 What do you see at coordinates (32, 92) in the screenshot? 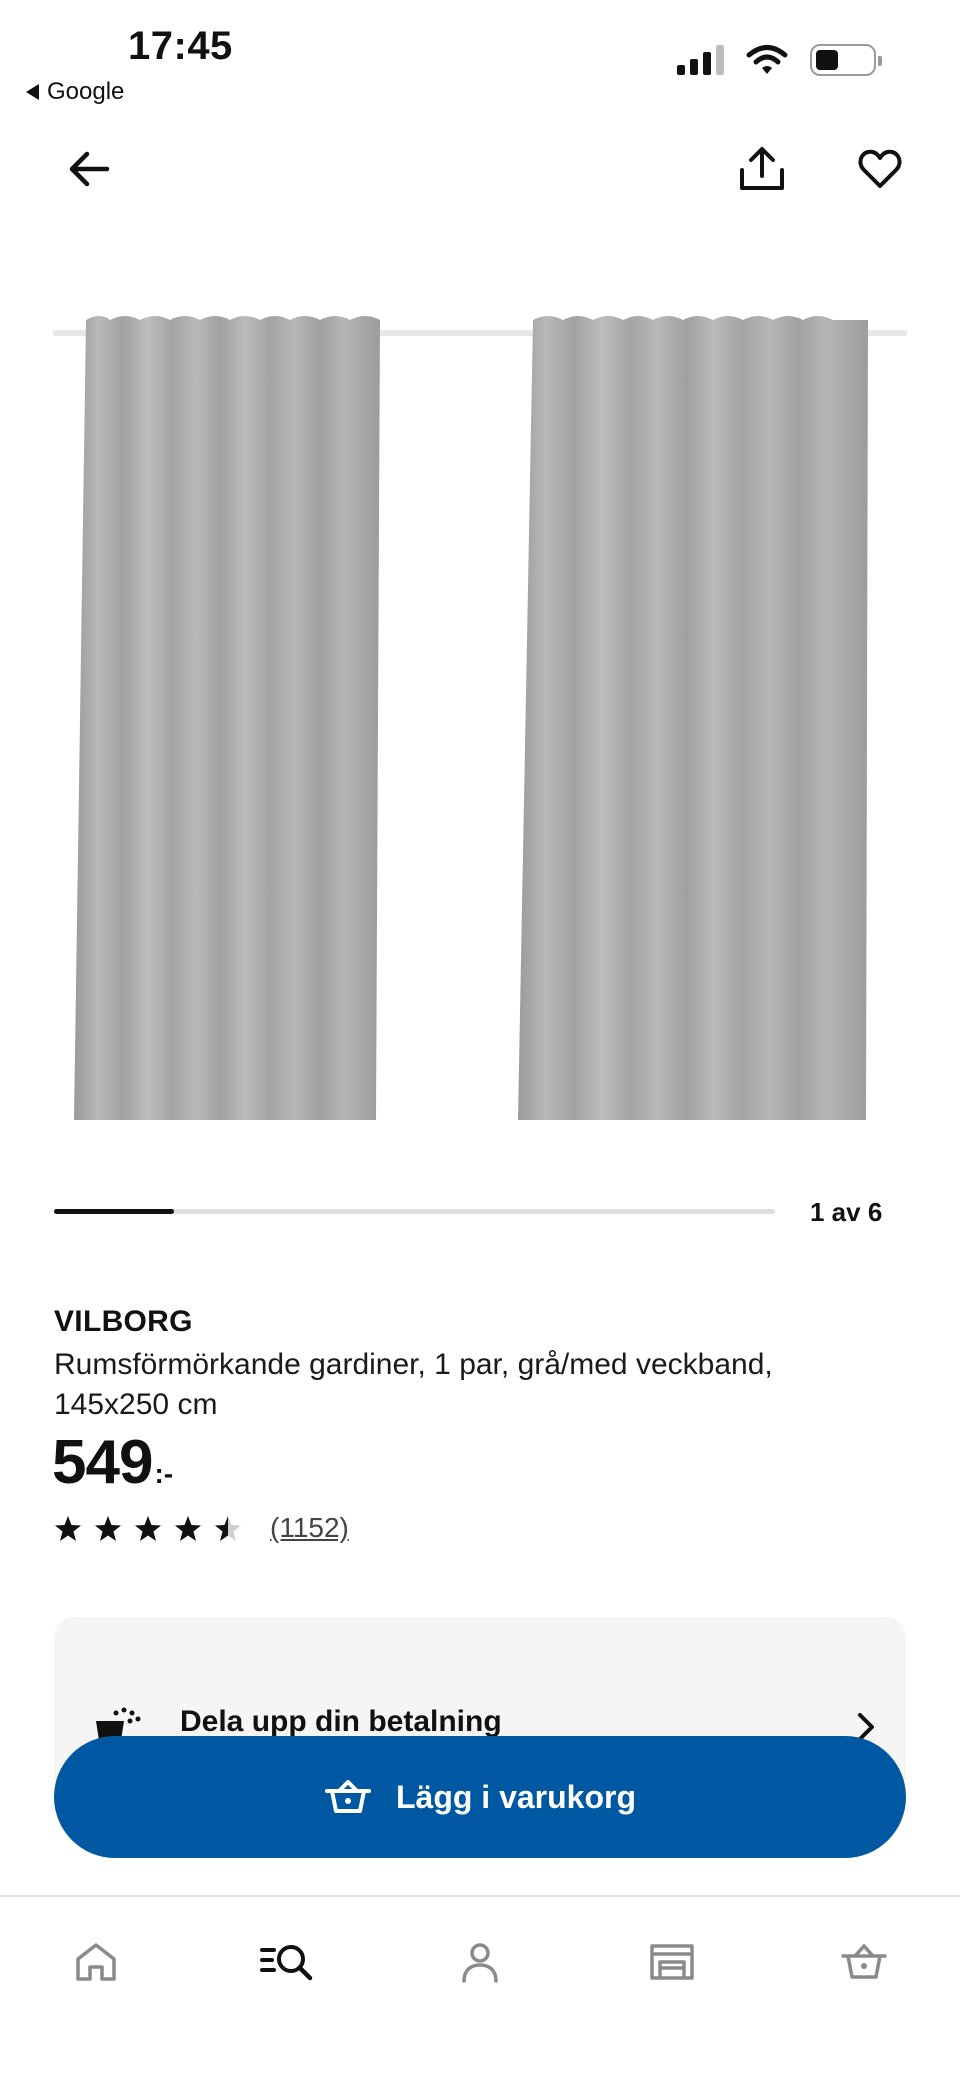
I see `back-triangle-icon` at bounding box center [32, 92].